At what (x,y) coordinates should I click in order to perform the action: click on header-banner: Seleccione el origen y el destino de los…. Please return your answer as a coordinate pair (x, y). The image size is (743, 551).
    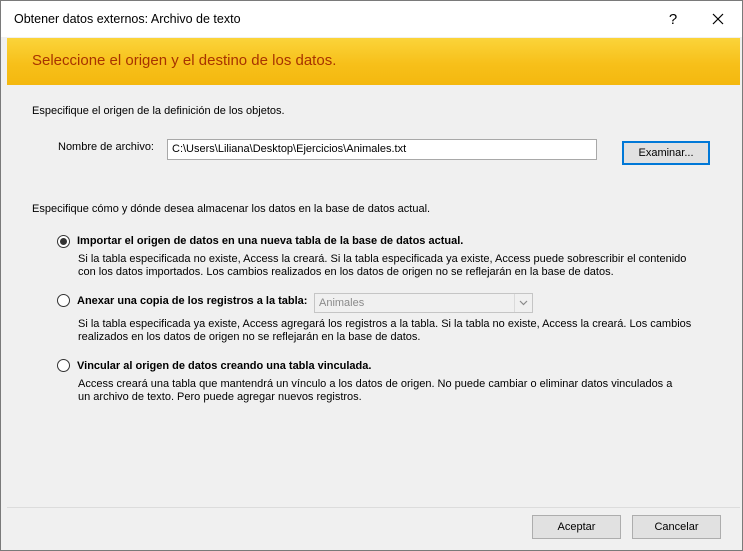
    Looking at the image, I should click on (373, 62).